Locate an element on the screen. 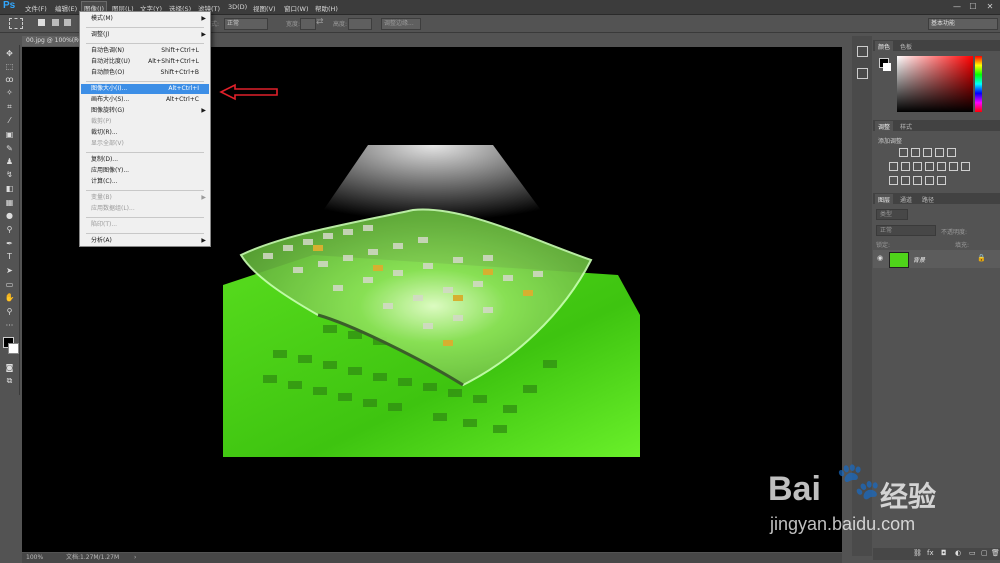  color-lookup-icon is located at coordinates (953, 166).